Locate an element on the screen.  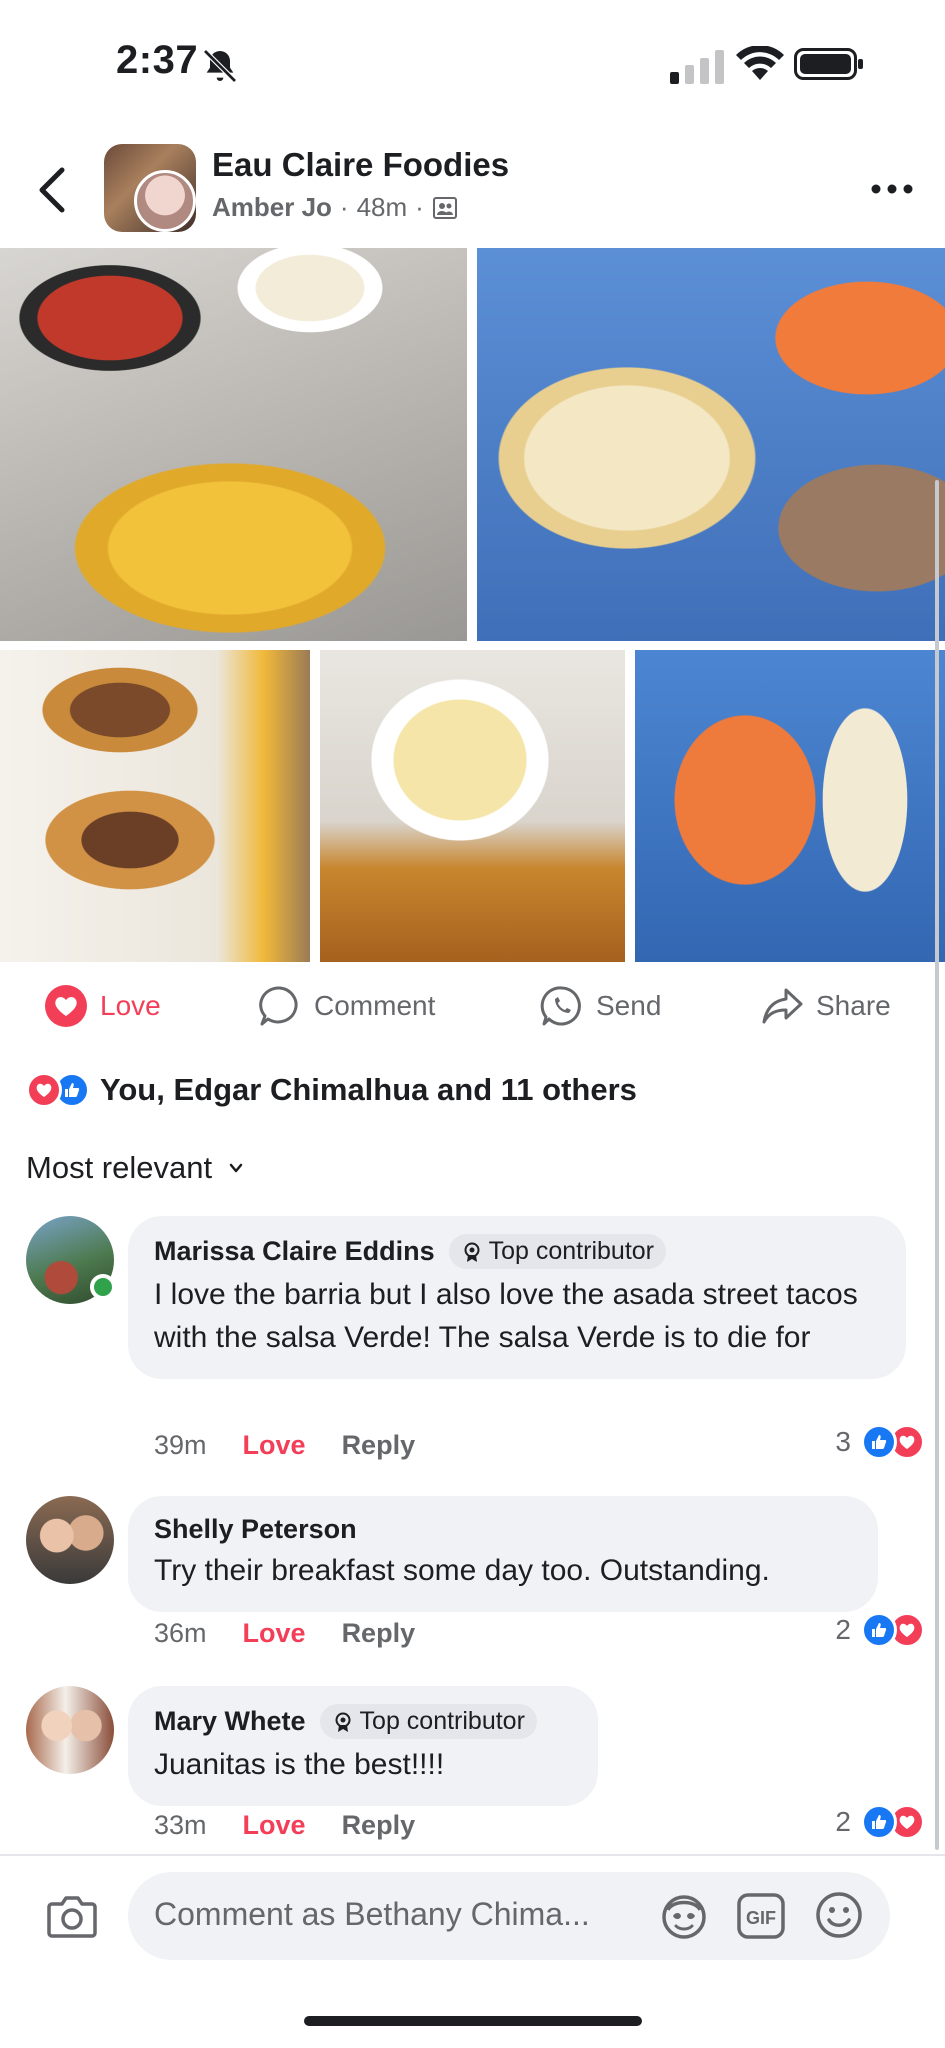
comment-icon is located at coordinates (278, 1006).